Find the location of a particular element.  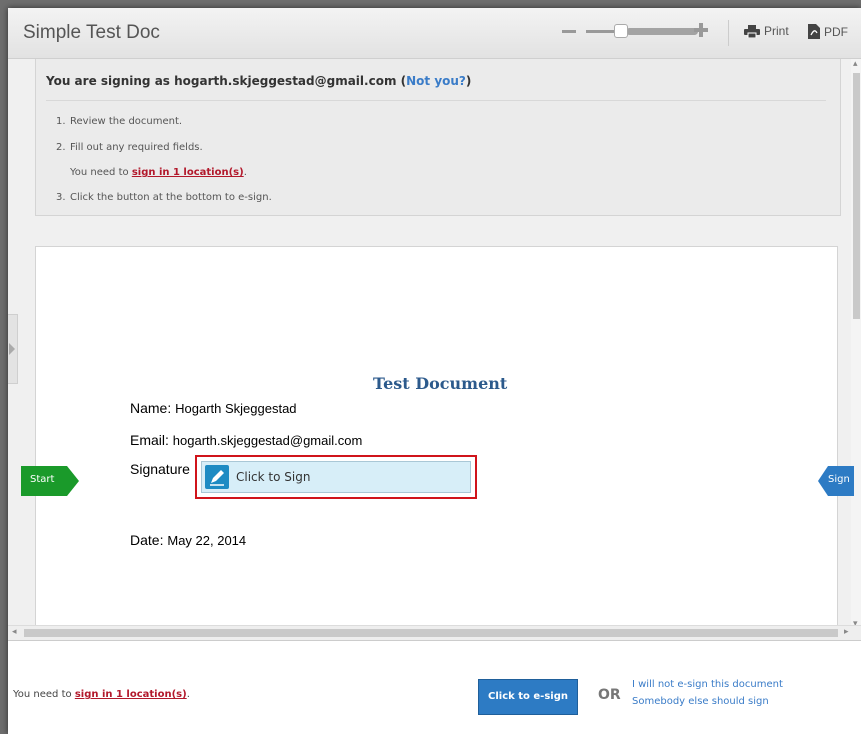

step-text: Review the document. is located at coordinates (126, 121).